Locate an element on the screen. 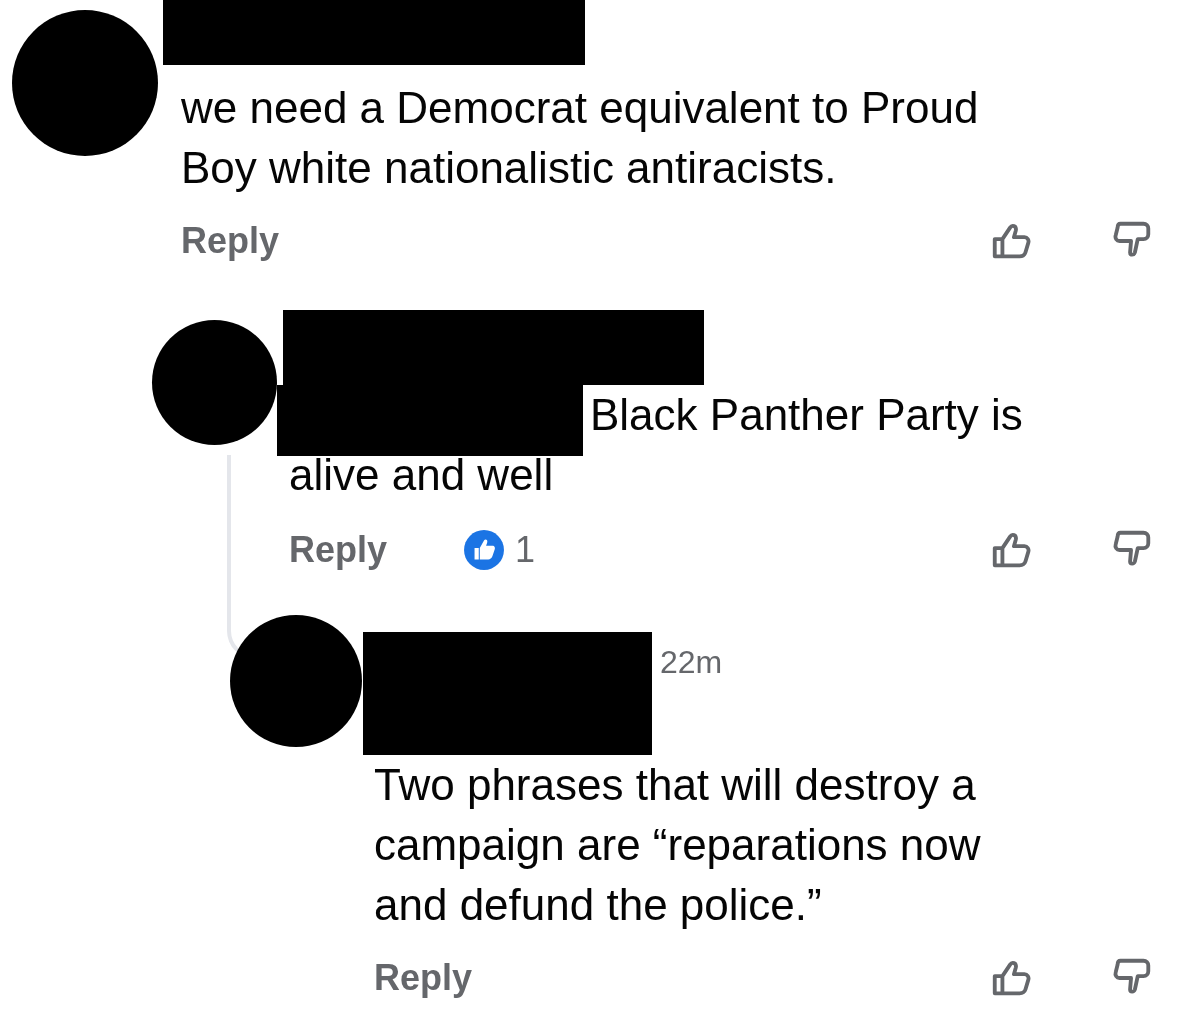 Image resolution: width=1190 pixels, height=1027 pixels. comment-text: Black Panther Party is alive and well is located at coordinates (656, 445).